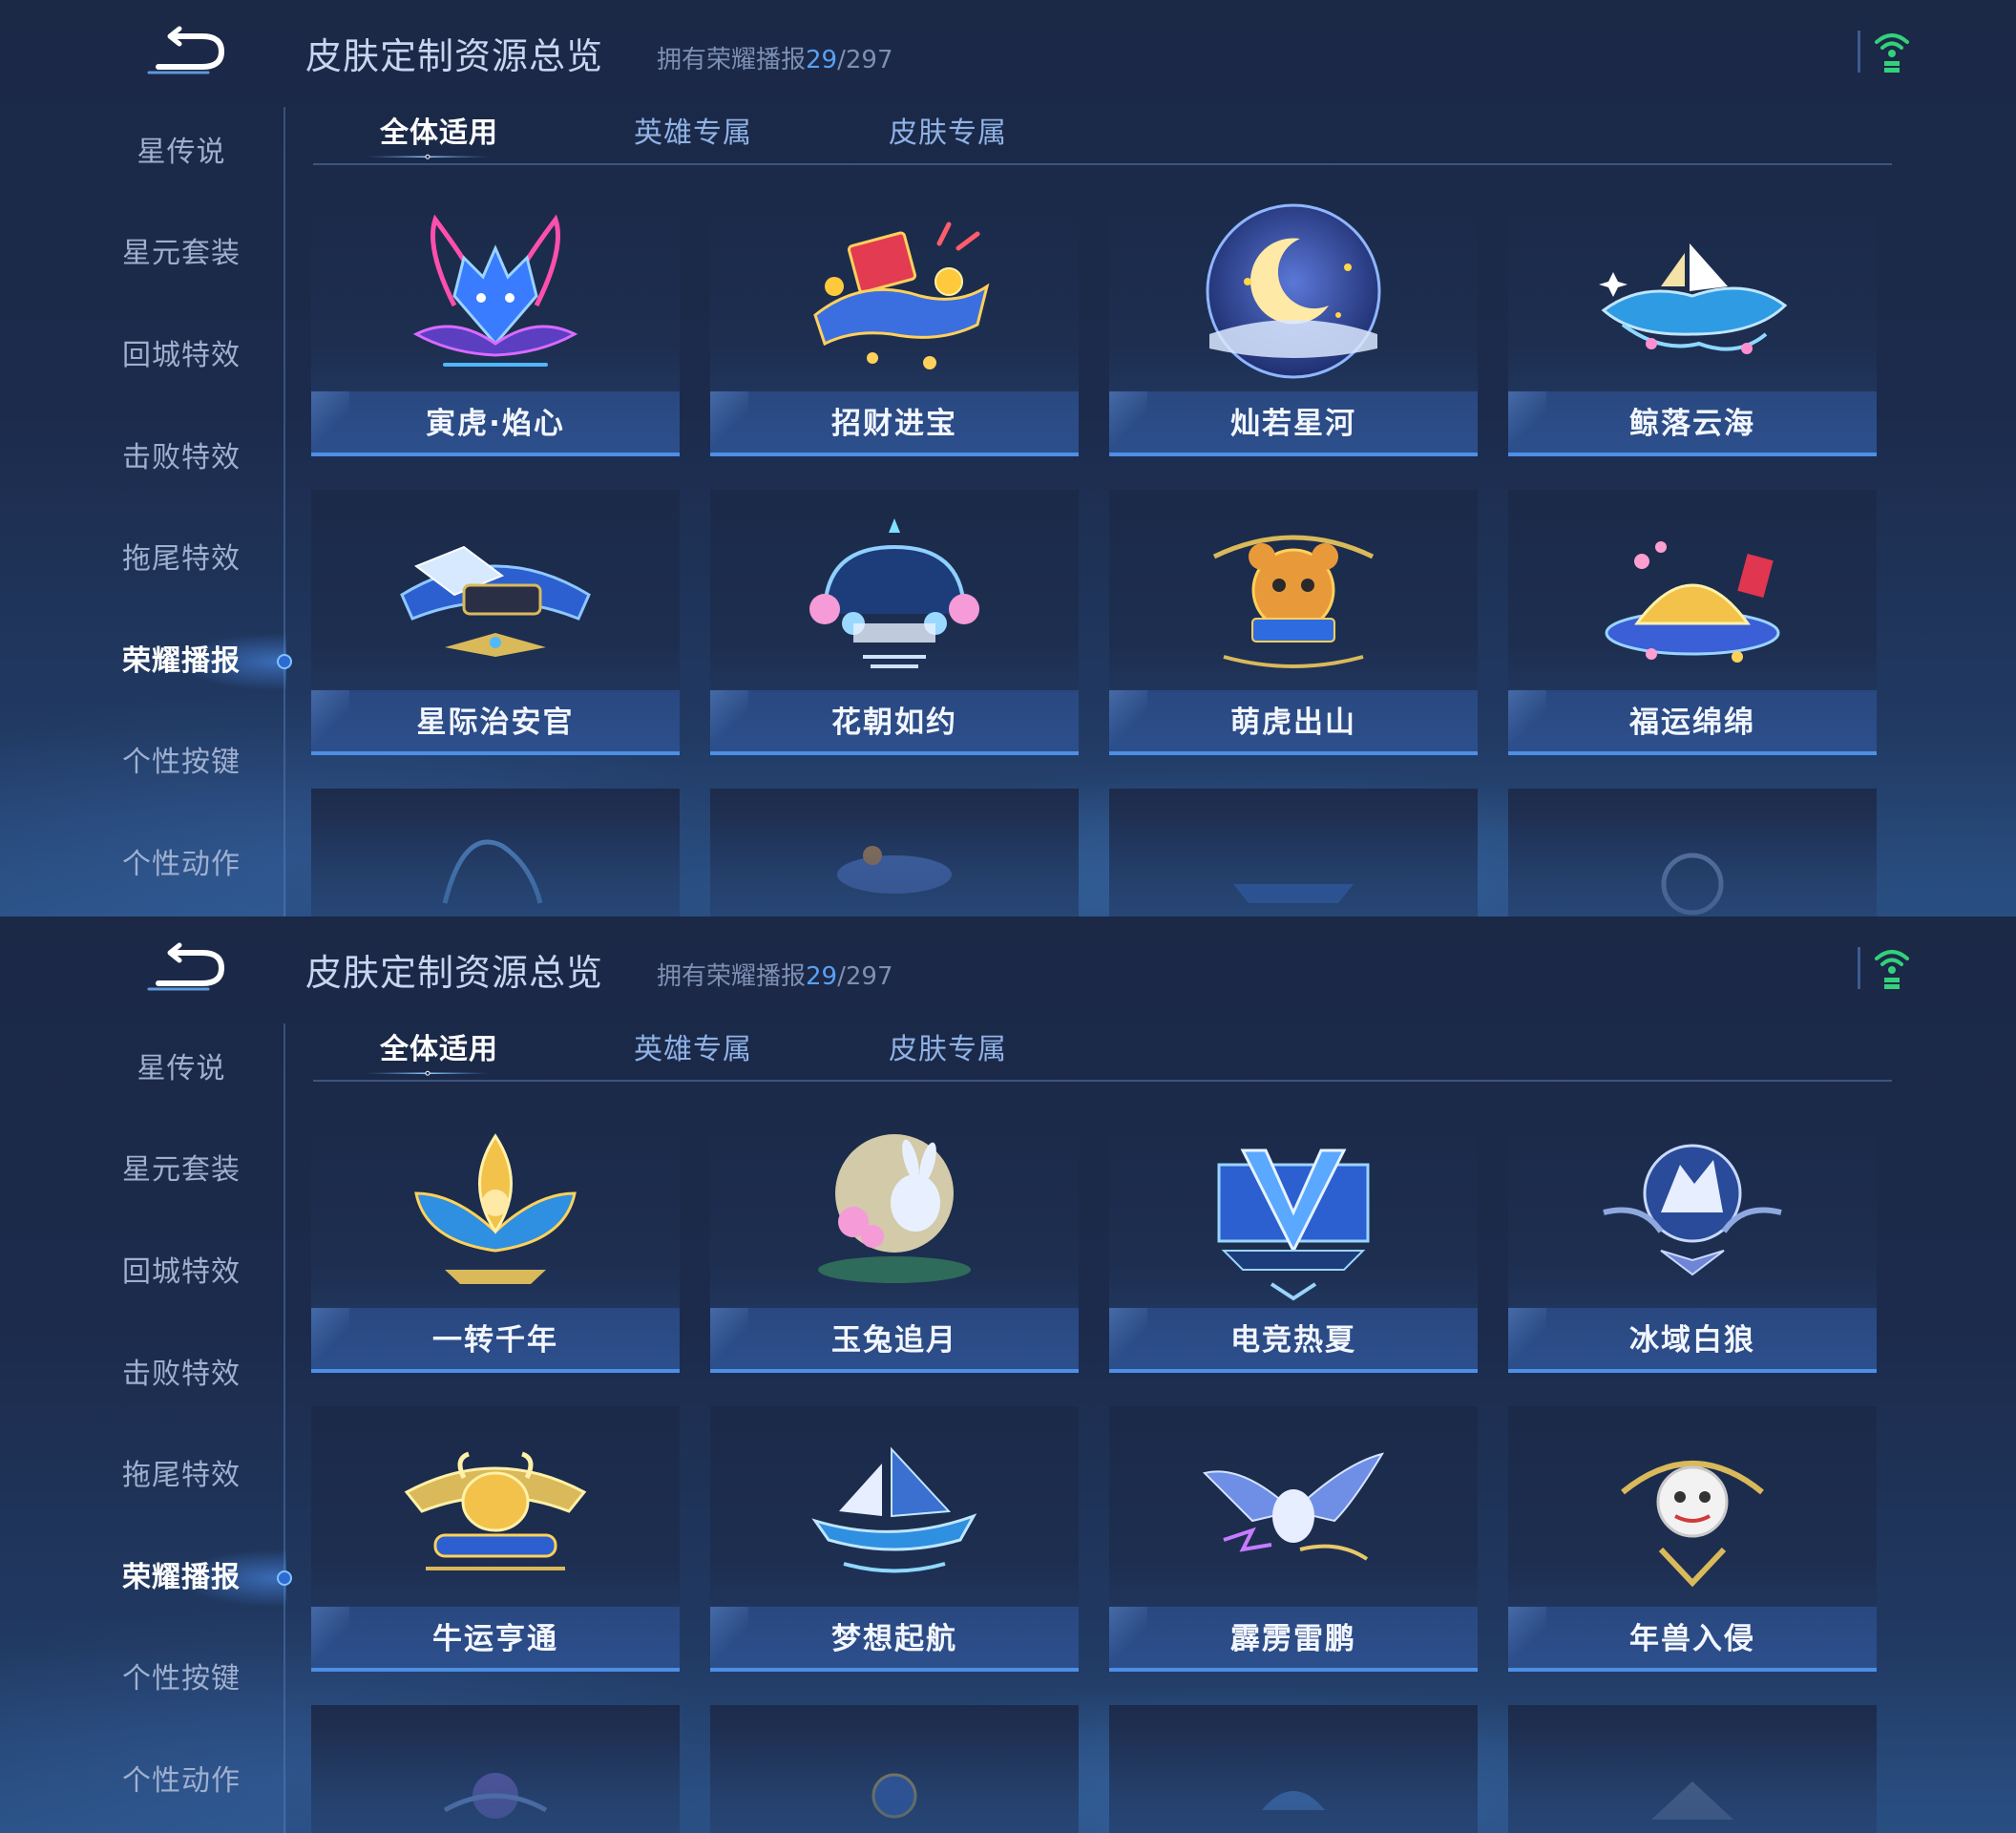 This screenshot has width=2016, height=1833. I want to click on broadcast-card: 冰域白狼, so click(1692, 1240).